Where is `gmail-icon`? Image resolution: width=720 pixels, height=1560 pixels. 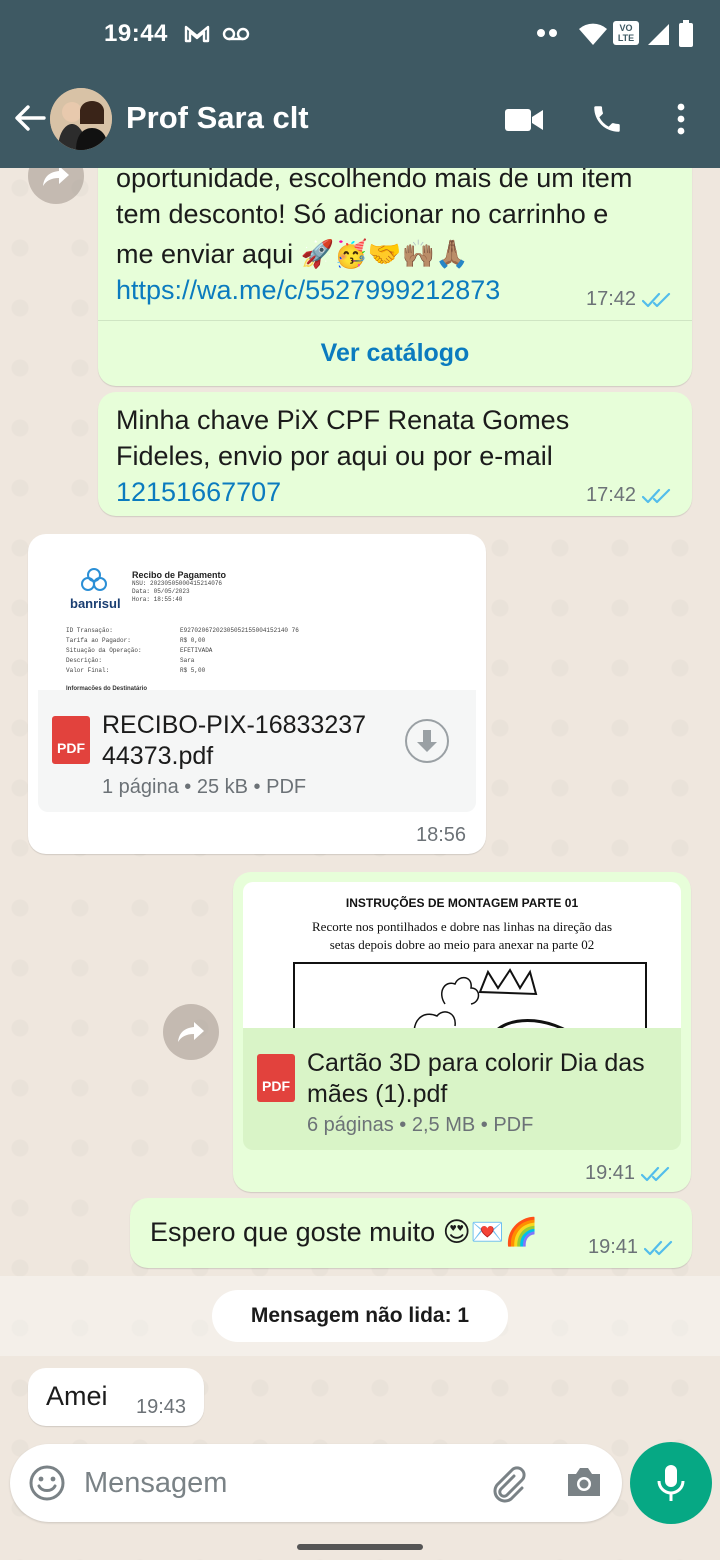
gmail-icon is located at coordinates (197, 34).